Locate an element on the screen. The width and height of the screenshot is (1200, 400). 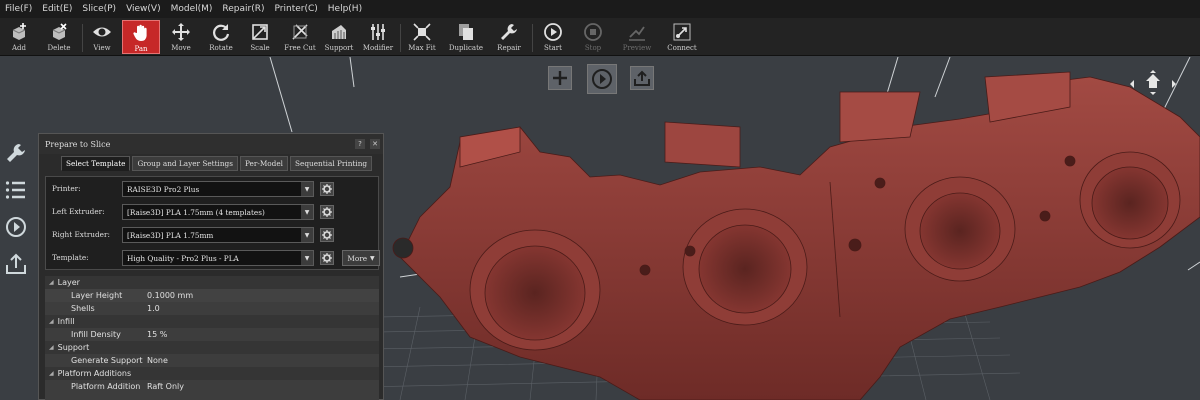
scale-icon is located at coordinates (260, 32).